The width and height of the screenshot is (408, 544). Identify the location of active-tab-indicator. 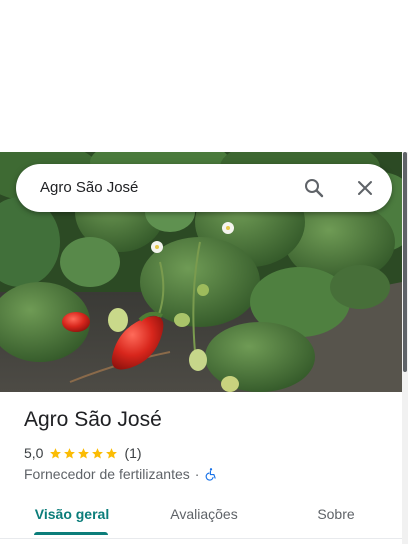
(71, 533).